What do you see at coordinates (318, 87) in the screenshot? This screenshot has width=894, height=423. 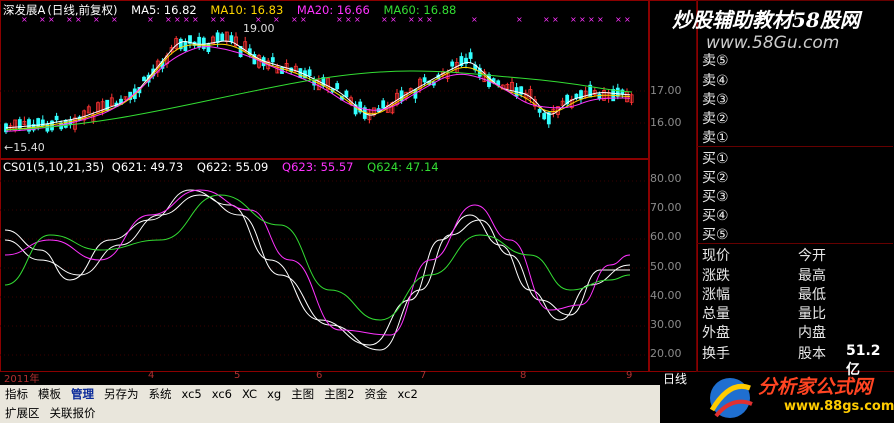 I see `ma10-line` at bounding box center [318, 87].